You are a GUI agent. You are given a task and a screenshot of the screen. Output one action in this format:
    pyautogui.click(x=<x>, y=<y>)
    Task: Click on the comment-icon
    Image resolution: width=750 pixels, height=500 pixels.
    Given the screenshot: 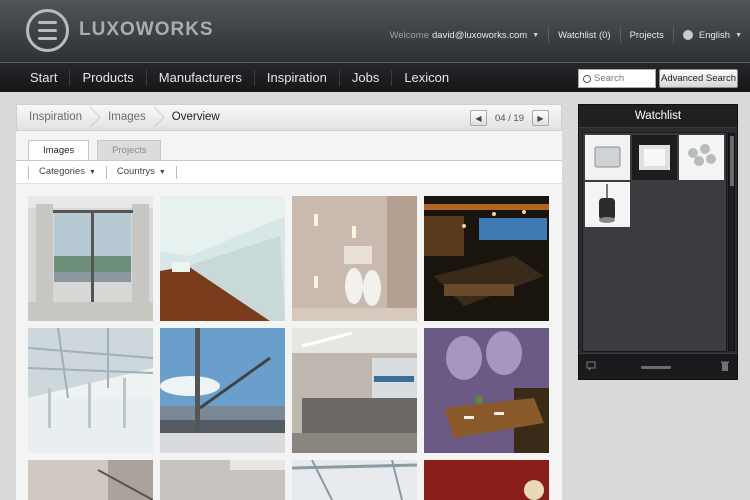 What is the action you would take?
    pyautogui.click(x=591, y=366)
    